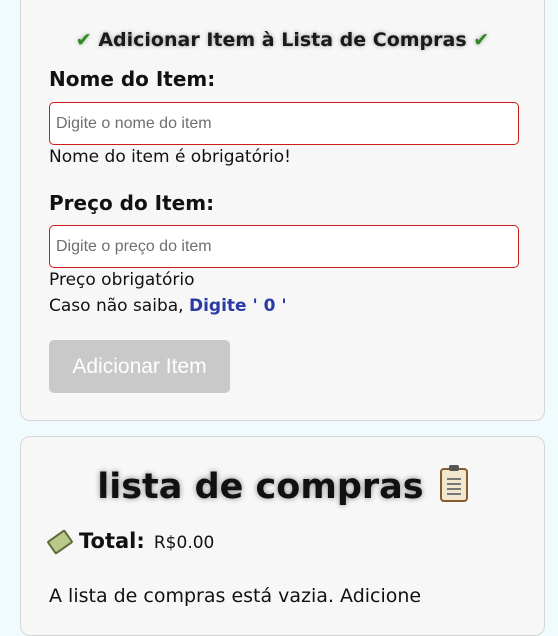  I want to click on total-value: R$0.00, so click(184, 543).